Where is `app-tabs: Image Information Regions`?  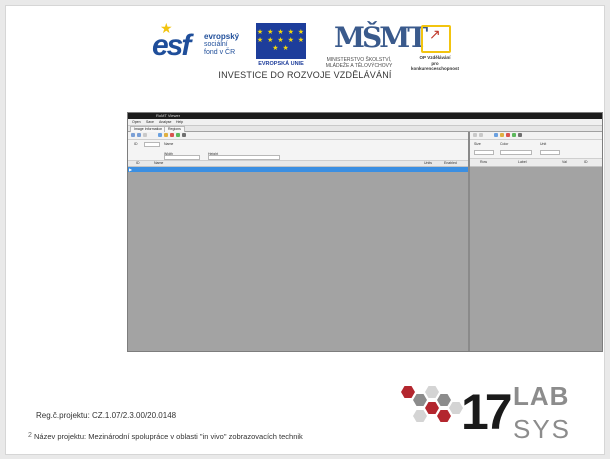
app-tabs: Image Information Regions is located at coordinates (365, 129).